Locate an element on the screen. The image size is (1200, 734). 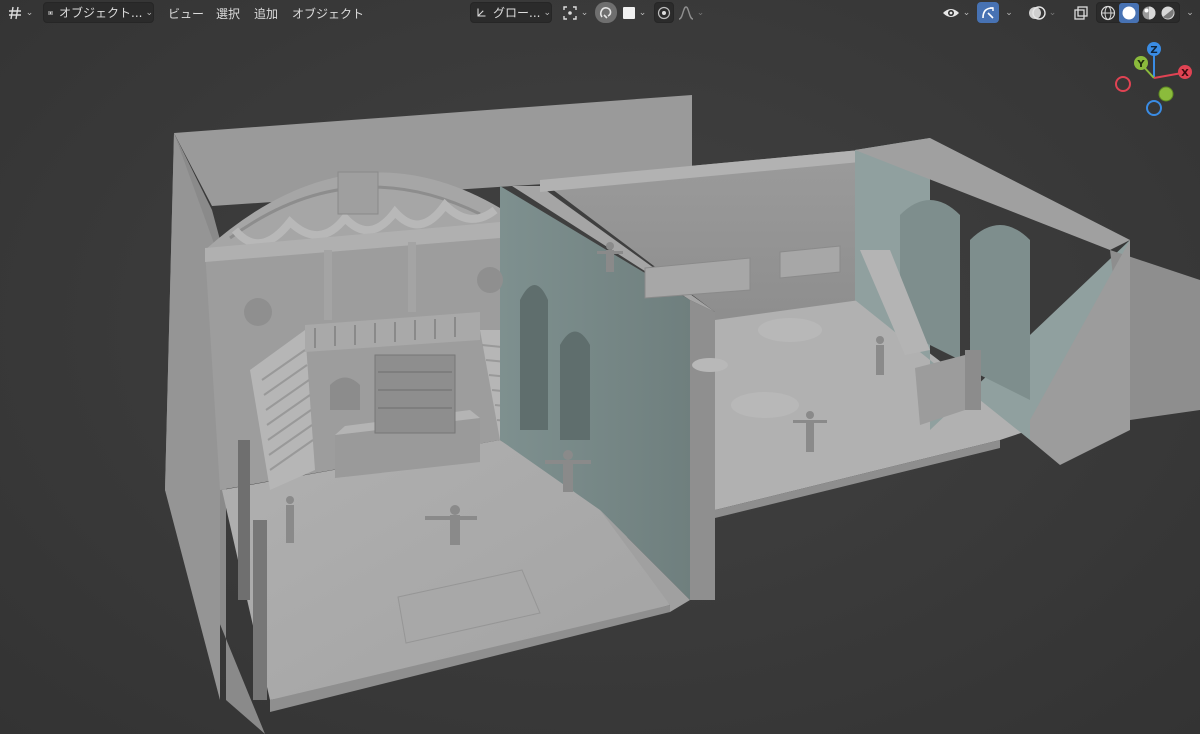
pivot-point-icon is located at coordinates (570, 12).